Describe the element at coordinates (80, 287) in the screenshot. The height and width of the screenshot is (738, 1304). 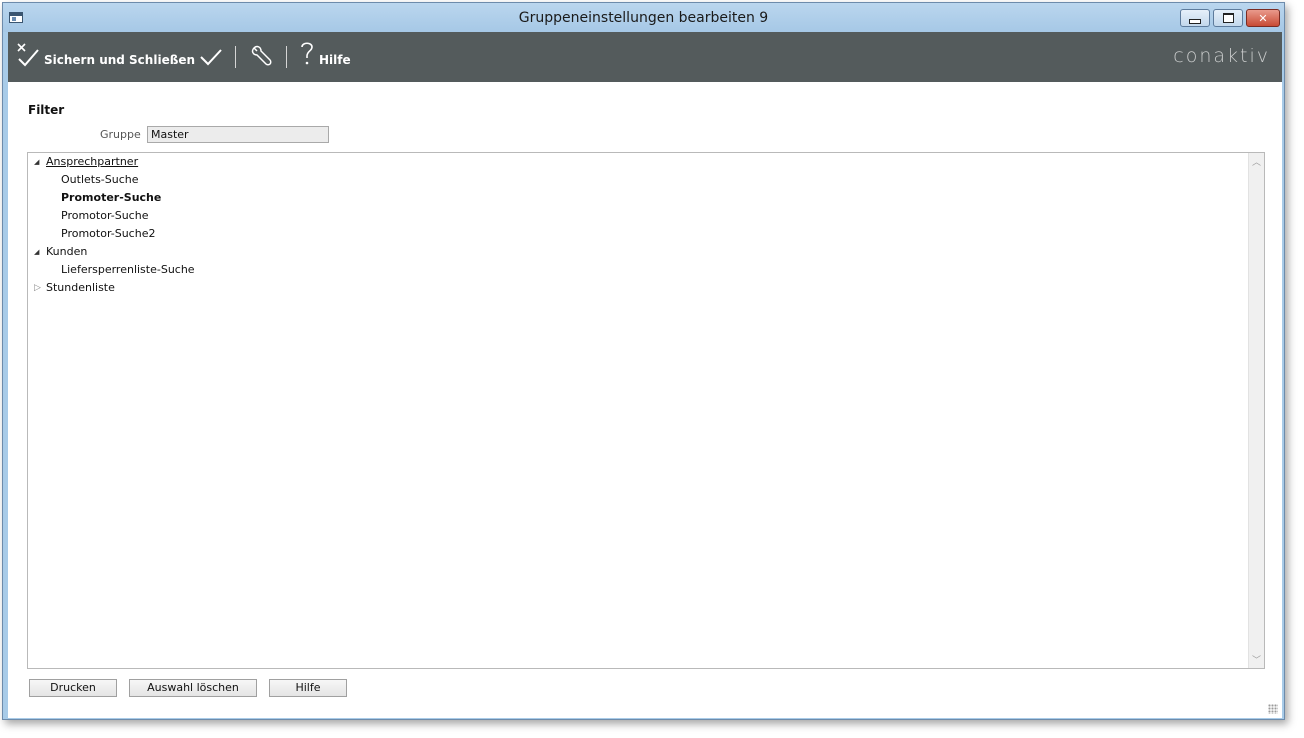
I see `tree-node-label: Stundenliste` at that location.